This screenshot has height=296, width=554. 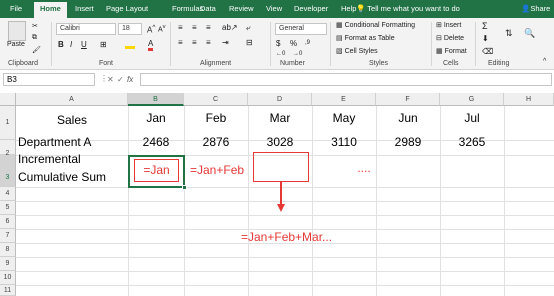 I want to click on cell-c3: =Jan+Feb, so click(x=217, y=170).